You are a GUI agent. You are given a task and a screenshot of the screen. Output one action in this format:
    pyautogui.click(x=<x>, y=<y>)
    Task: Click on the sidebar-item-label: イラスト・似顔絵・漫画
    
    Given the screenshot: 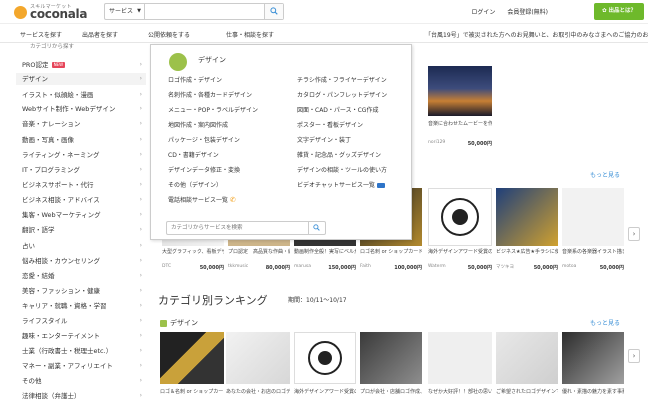 What is the action you would take?
    pyautogui.click(x=58, y=95)
    